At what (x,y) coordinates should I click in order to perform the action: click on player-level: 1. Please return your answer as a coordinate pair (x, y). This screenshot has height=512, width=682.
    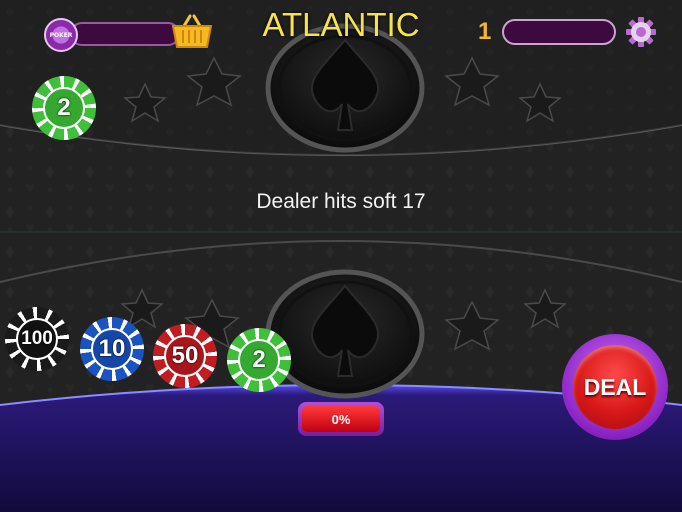
    Looking at the image, I should click on (485, 31).